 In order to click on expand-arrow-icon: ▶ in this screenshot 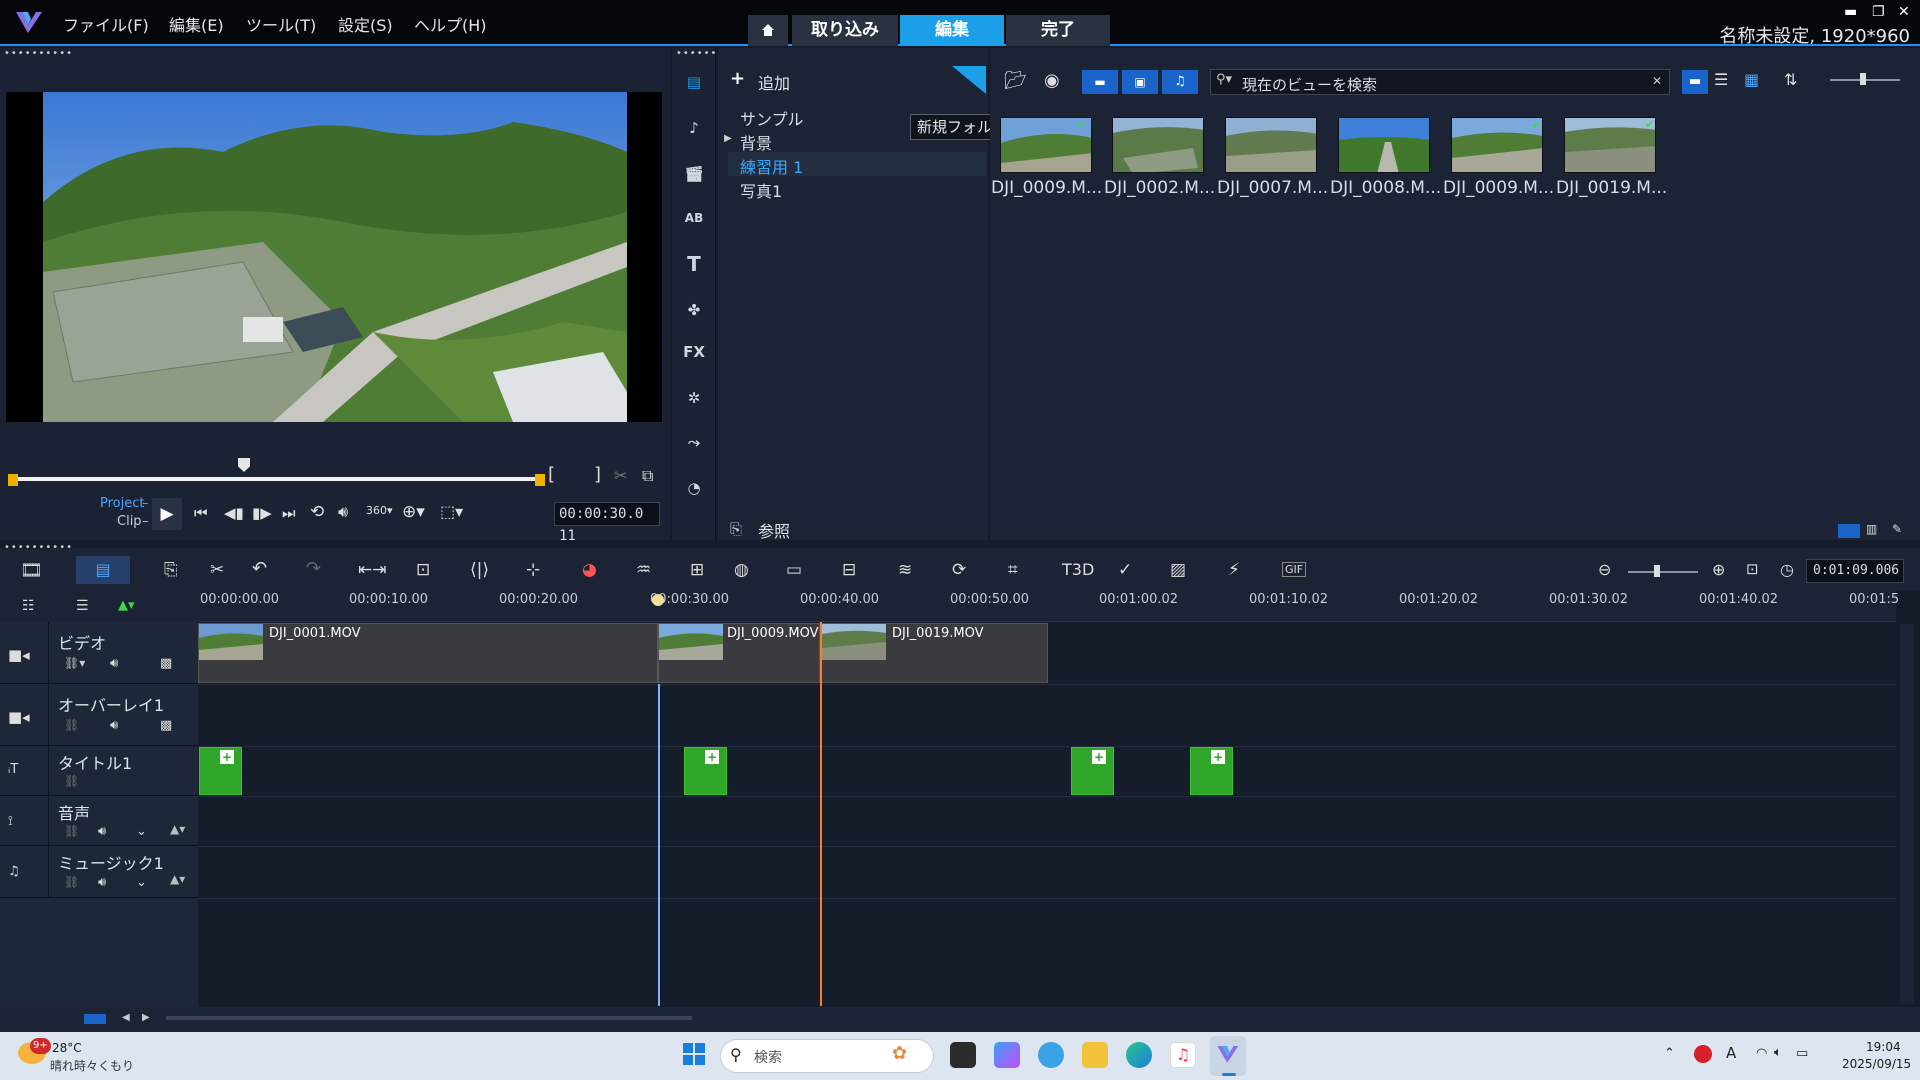, I will do `click(728, 138)`.